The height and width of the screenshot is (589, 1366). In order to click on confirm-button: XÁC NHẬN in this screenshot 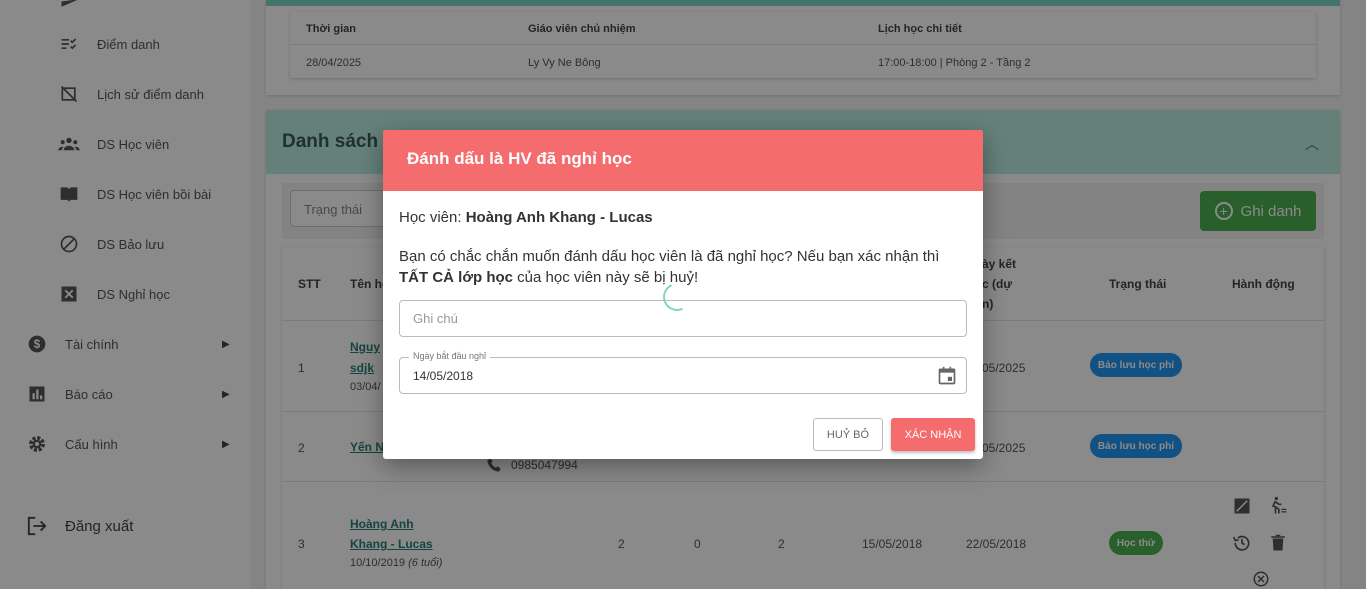, I will do `click(933, 434)`.